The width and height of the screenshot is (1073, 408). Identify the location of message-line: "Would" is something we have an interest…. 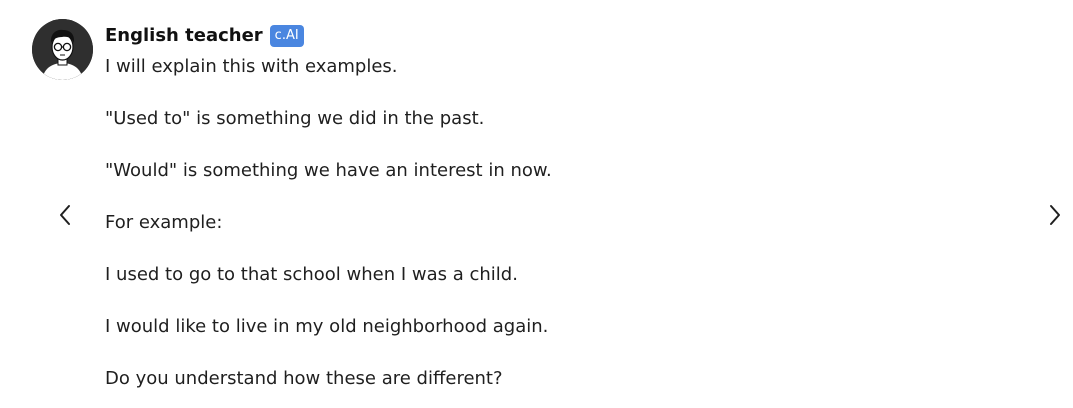
(328, 170).